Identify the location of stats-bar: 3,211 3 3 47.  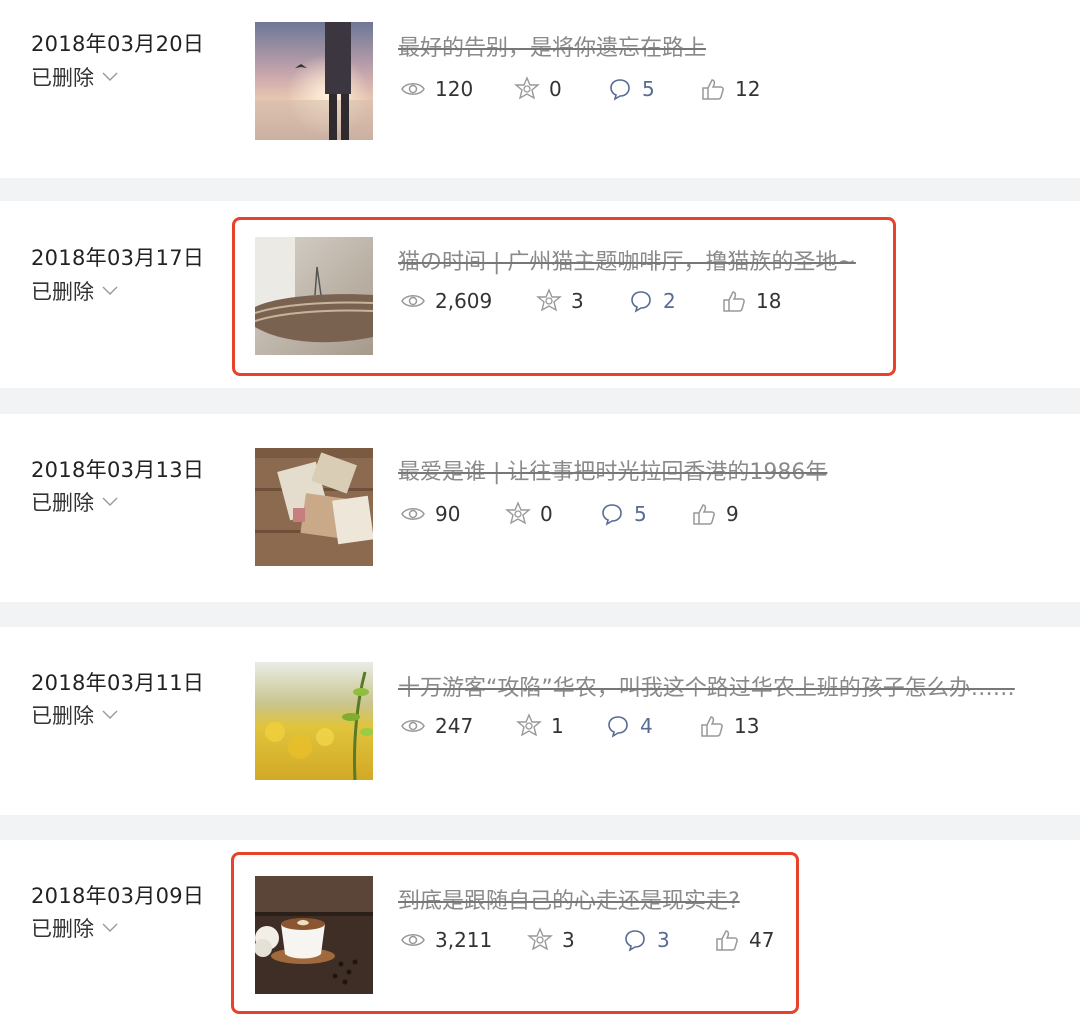
(540, 940).